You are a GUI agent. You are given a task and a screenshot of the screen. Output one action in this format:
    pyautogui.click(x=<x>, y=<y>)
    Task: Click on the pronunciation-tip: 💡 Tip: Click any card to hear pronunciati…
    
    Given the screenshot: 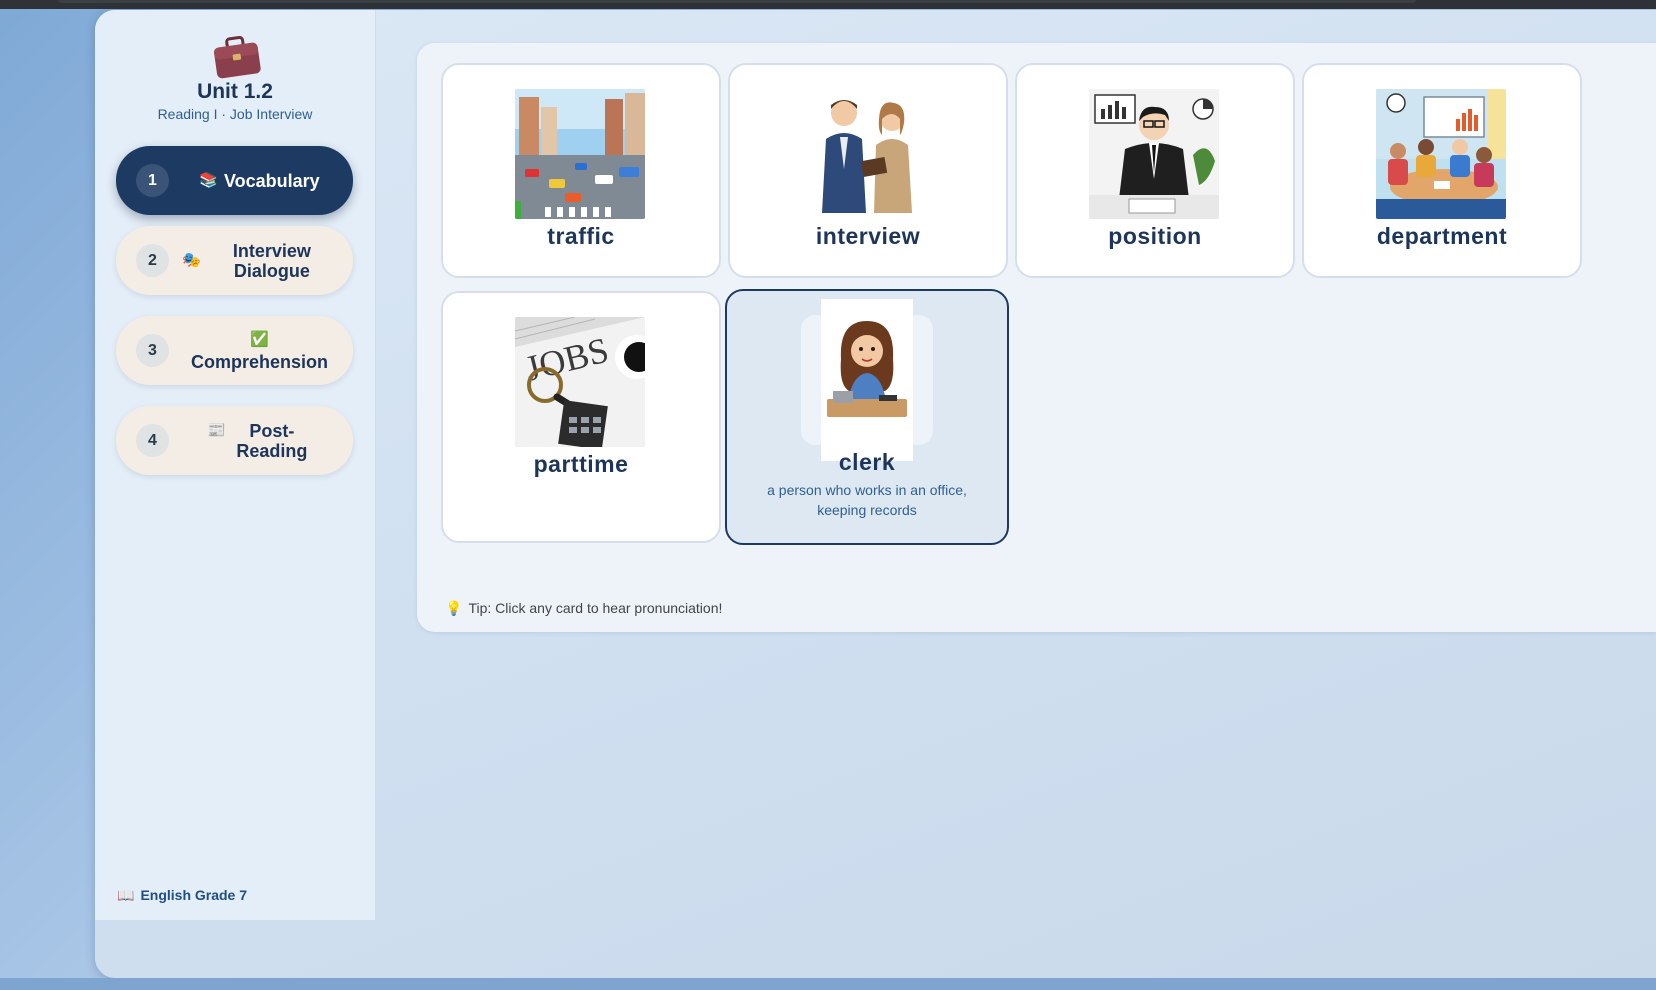 What is the action you would take?
    pyautogui.click(x=584, y=608)
    